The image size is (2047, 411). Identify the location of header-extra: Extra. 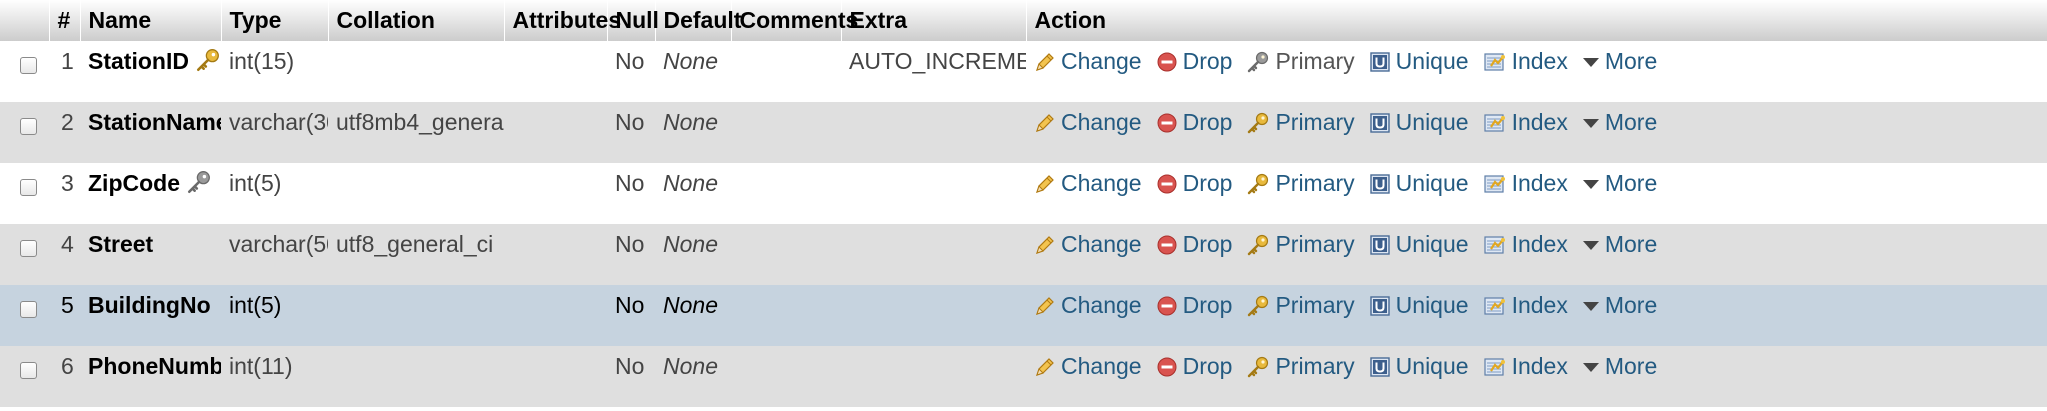
(934, 20).